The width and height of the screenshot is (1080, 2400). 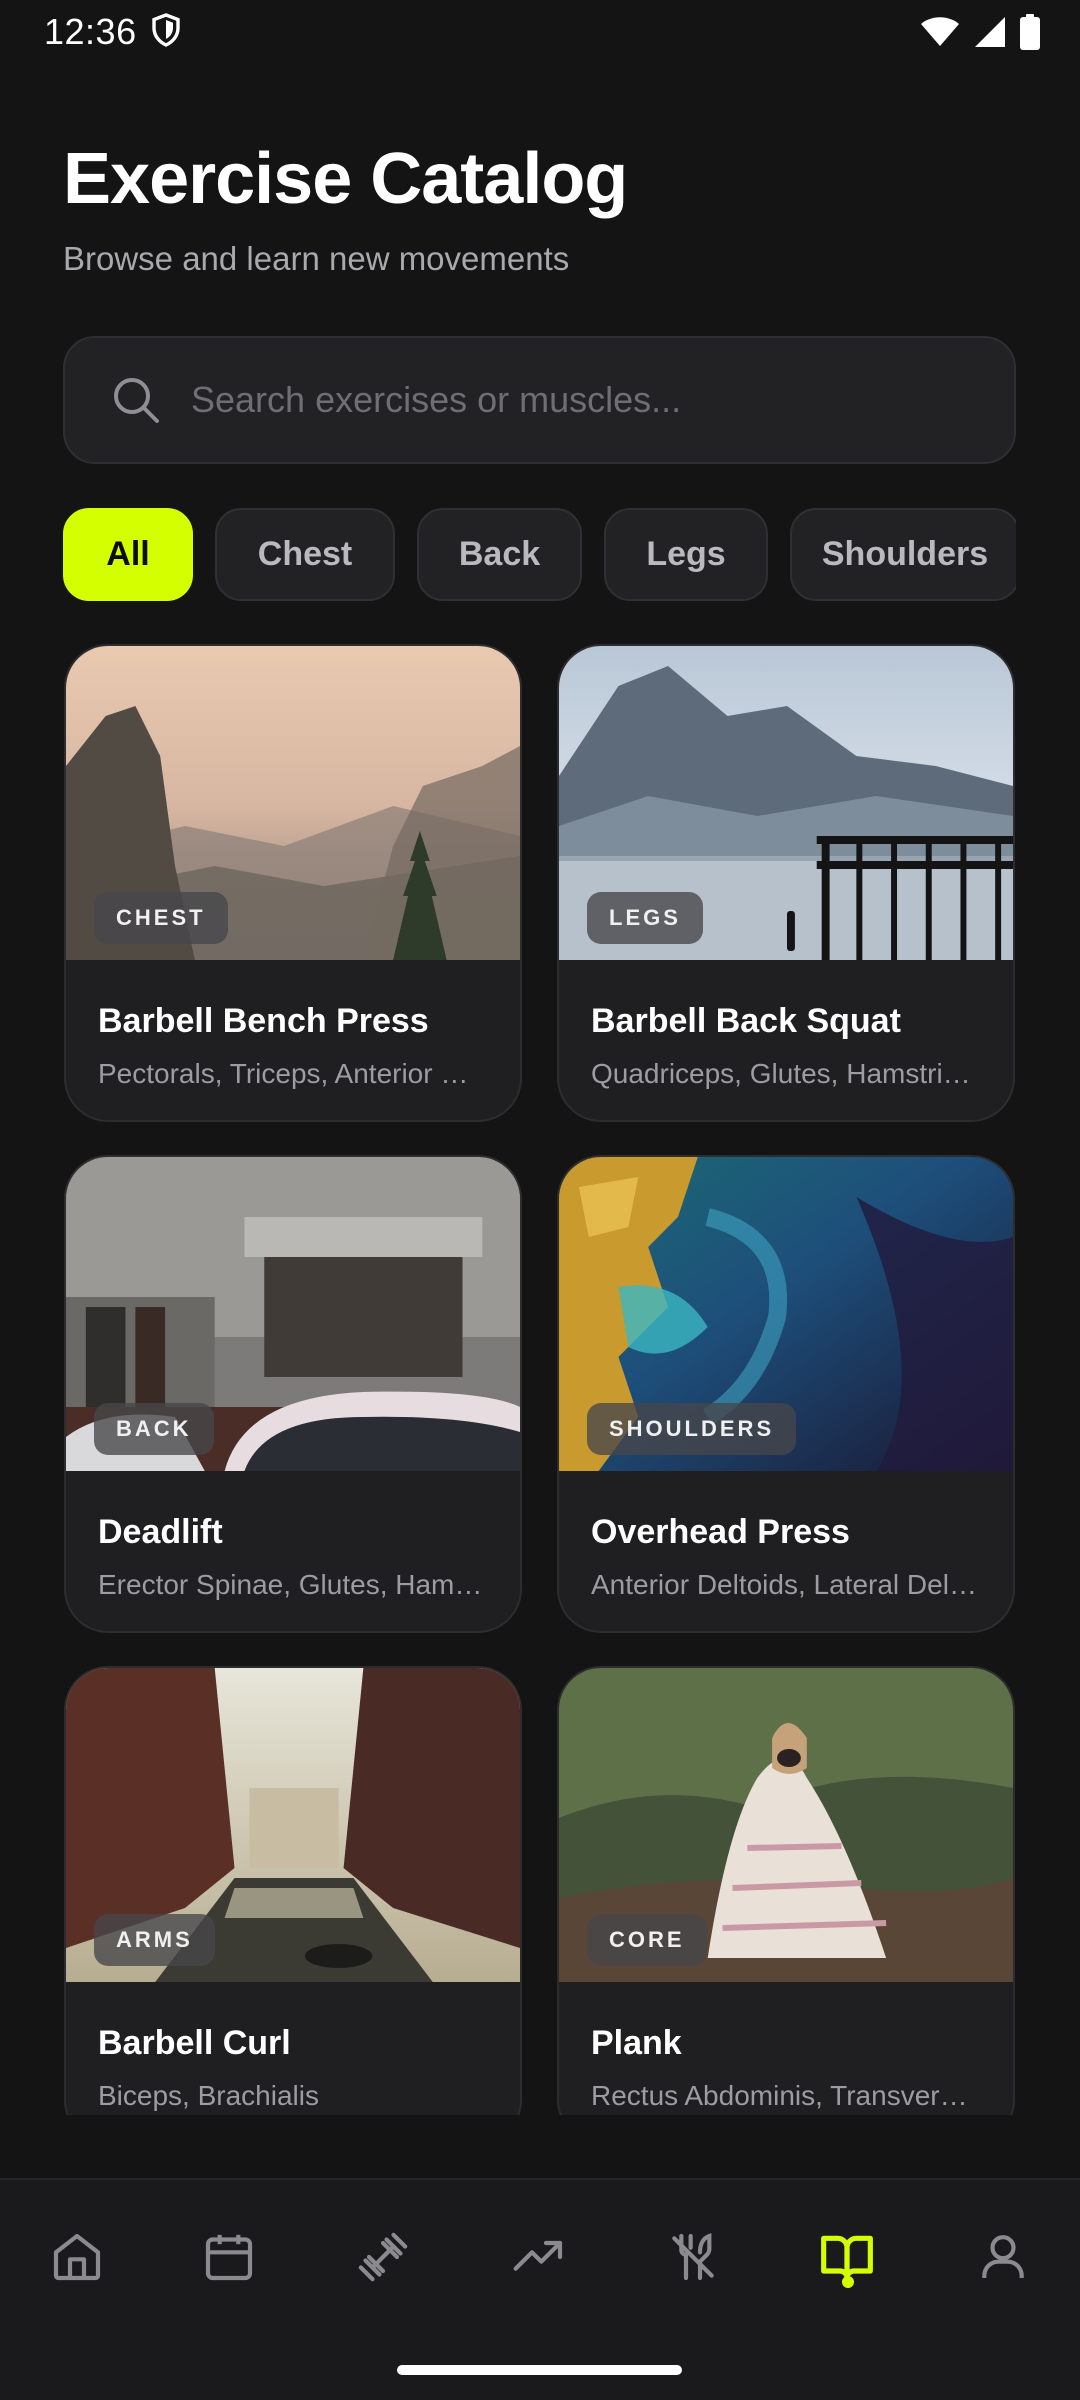 I want to click on exercise-name: Barbell Curl, so click(x=194, y=2043).